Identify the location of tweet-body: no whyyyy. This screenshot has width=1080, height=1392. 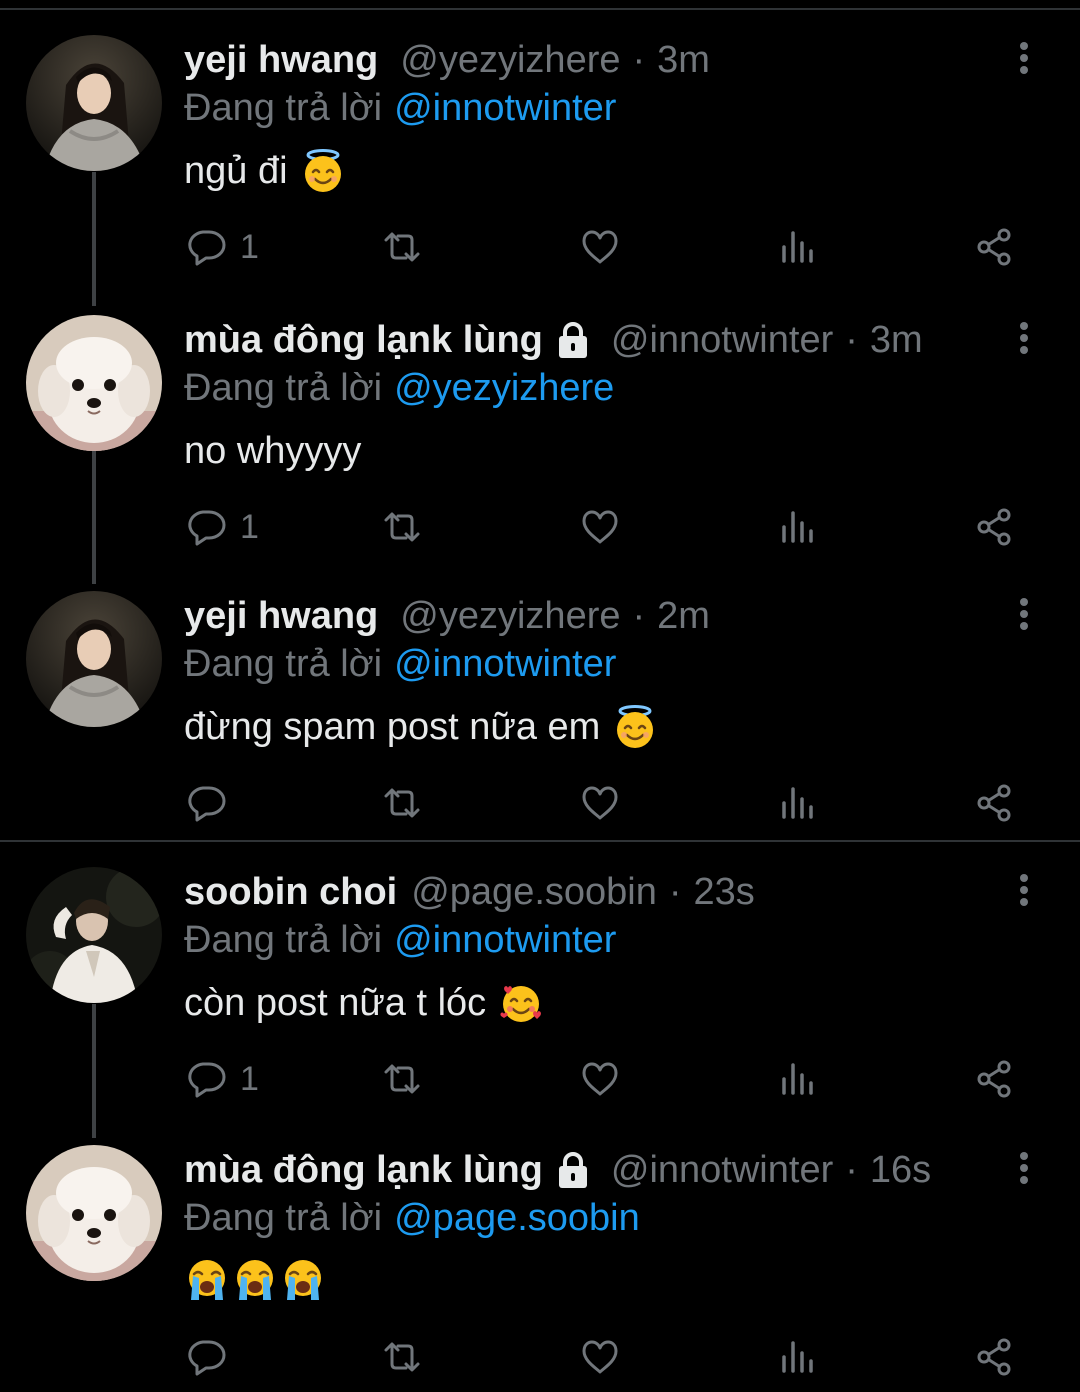
(273, 451).